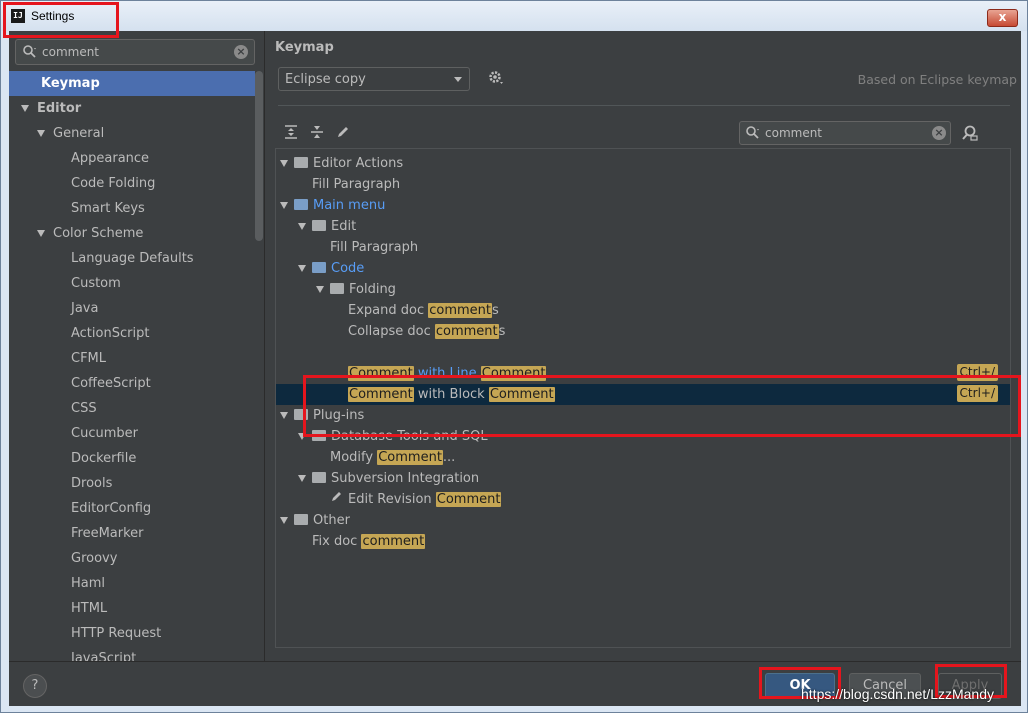 This screenshot has height=713, width=1028. Describe the element at coordinates (301, 204) in the screenshot. I see `main-menu-icon` at that location.